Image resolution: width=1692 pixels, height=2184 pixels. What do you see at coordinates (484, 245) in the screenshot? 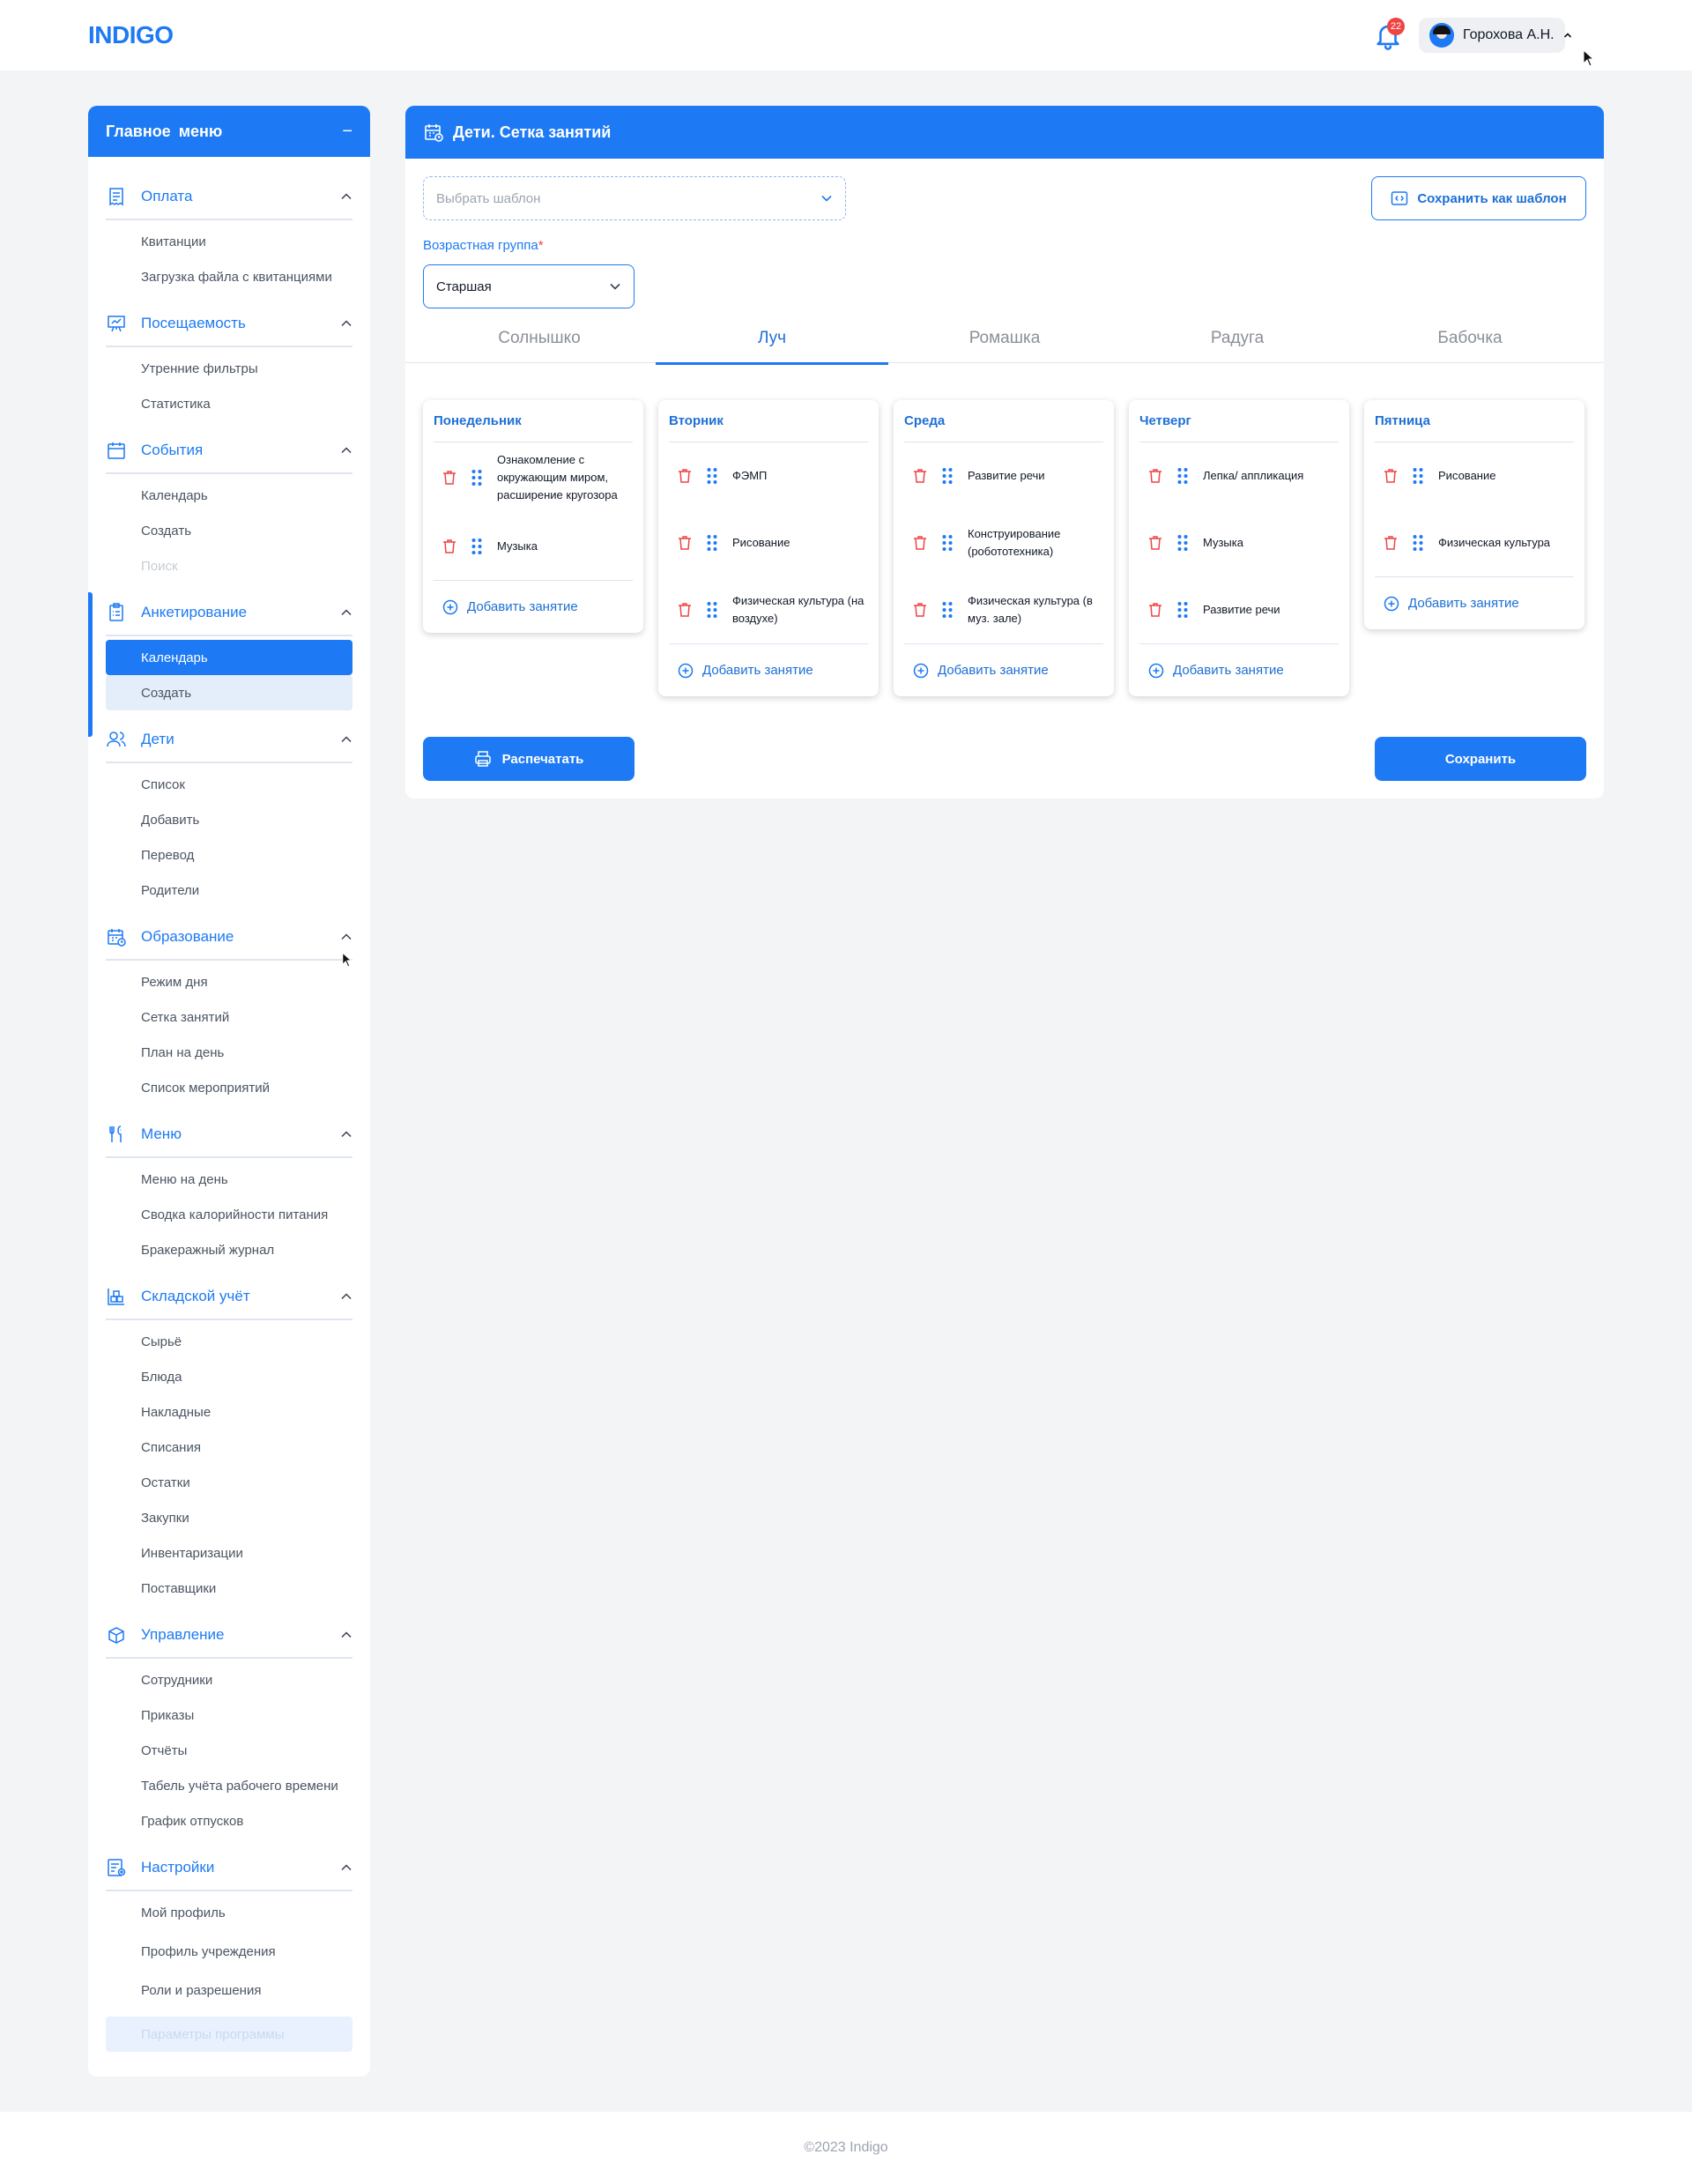
I see `age-group-label: Возрастная группа*` at bounding box center [484, 245].